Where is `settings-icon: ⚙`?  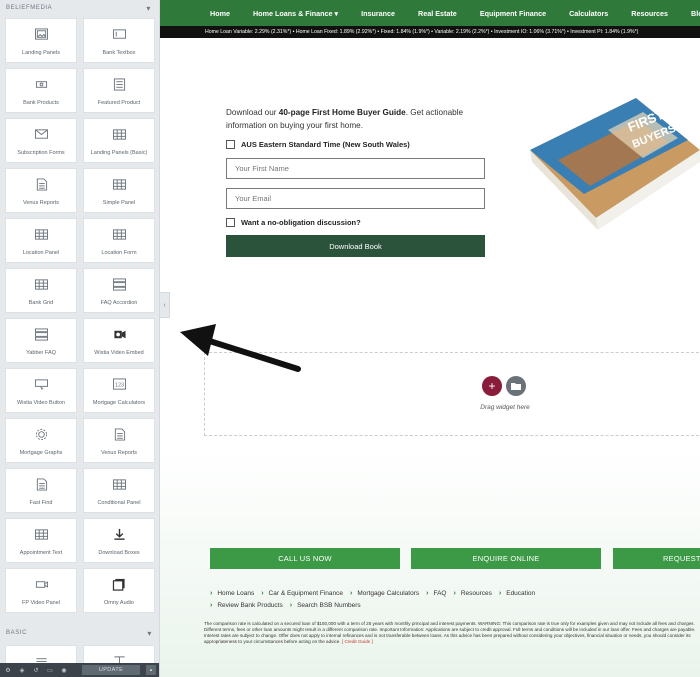
settings-icon: ⚙ is located at coordinates (8, 670).